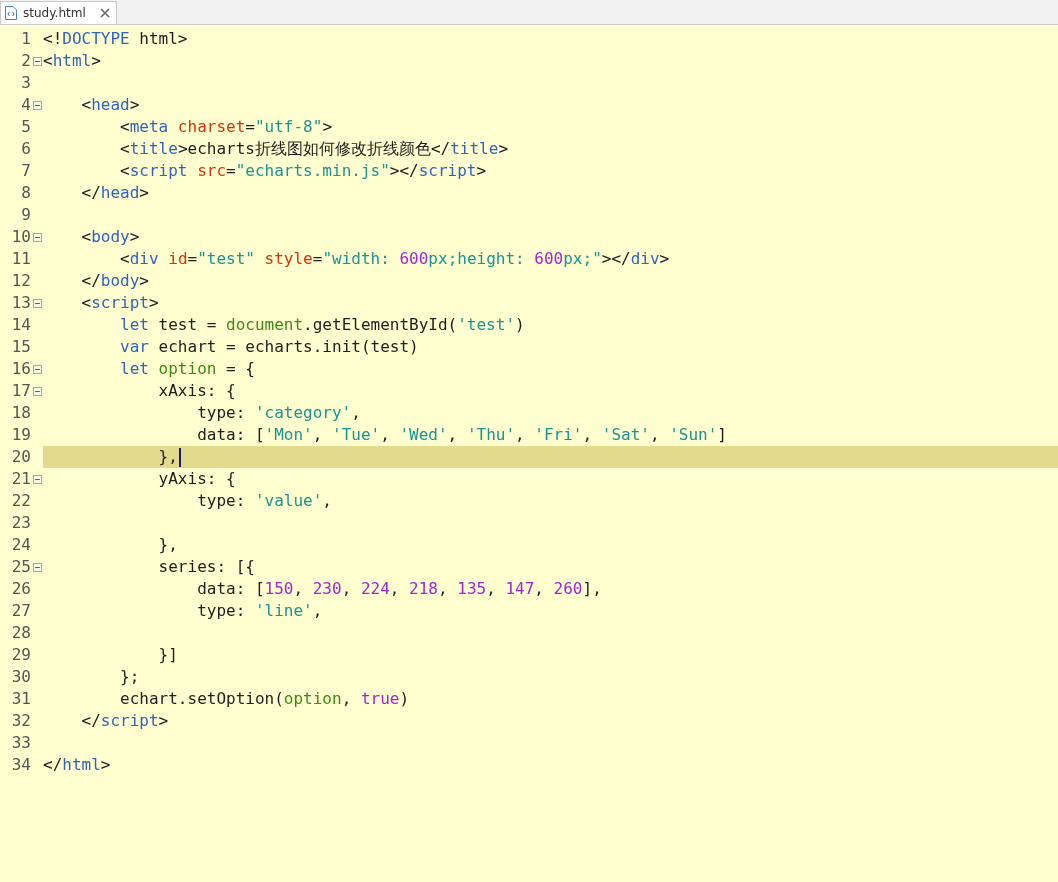 The height and width of the screenshot is (882, 1058). Describe the element at coordinates (20, 523) in the screenshot. I see `line-number: 23` at that location.